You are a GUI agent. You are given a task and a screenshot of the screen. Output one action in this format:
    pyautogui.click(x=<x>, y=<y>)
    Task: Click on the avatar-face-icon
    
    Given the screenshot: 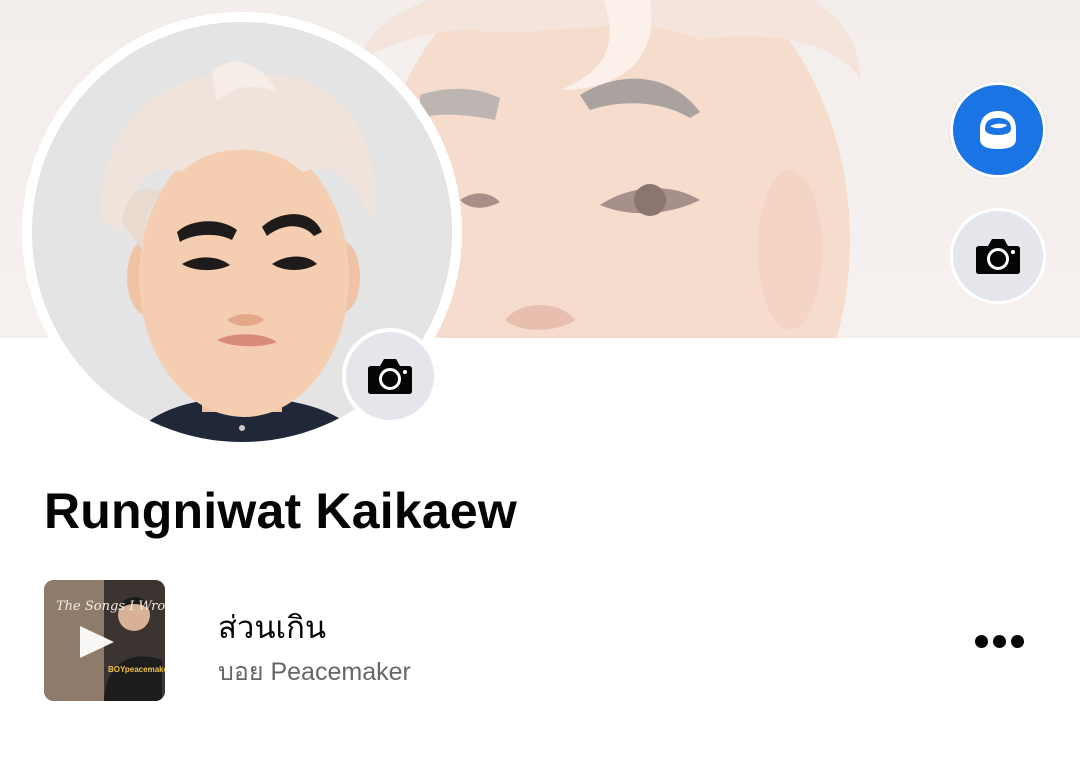 What is the action you would take?
    pyautogui.click(x=998, y=130)
    